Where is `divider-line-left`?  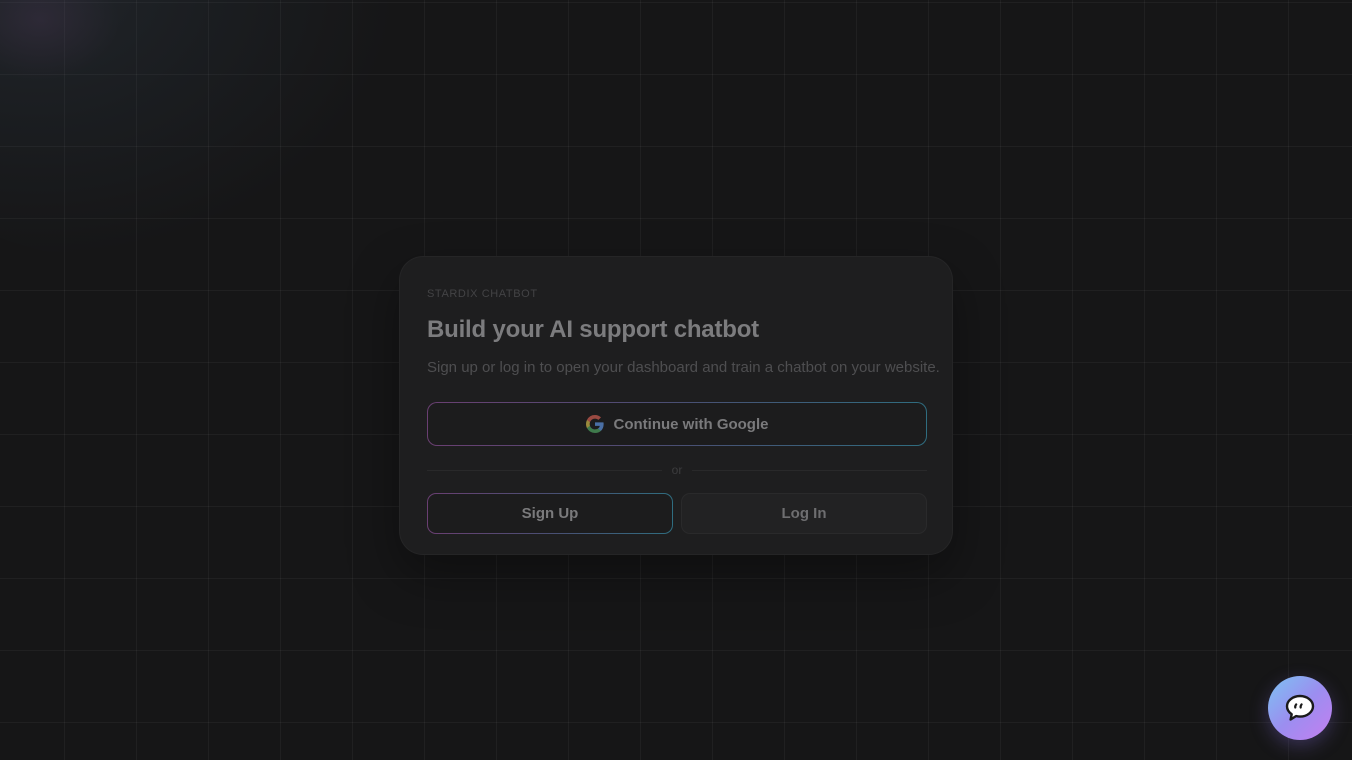 divider-line-left is located at coordinates (544, 470).